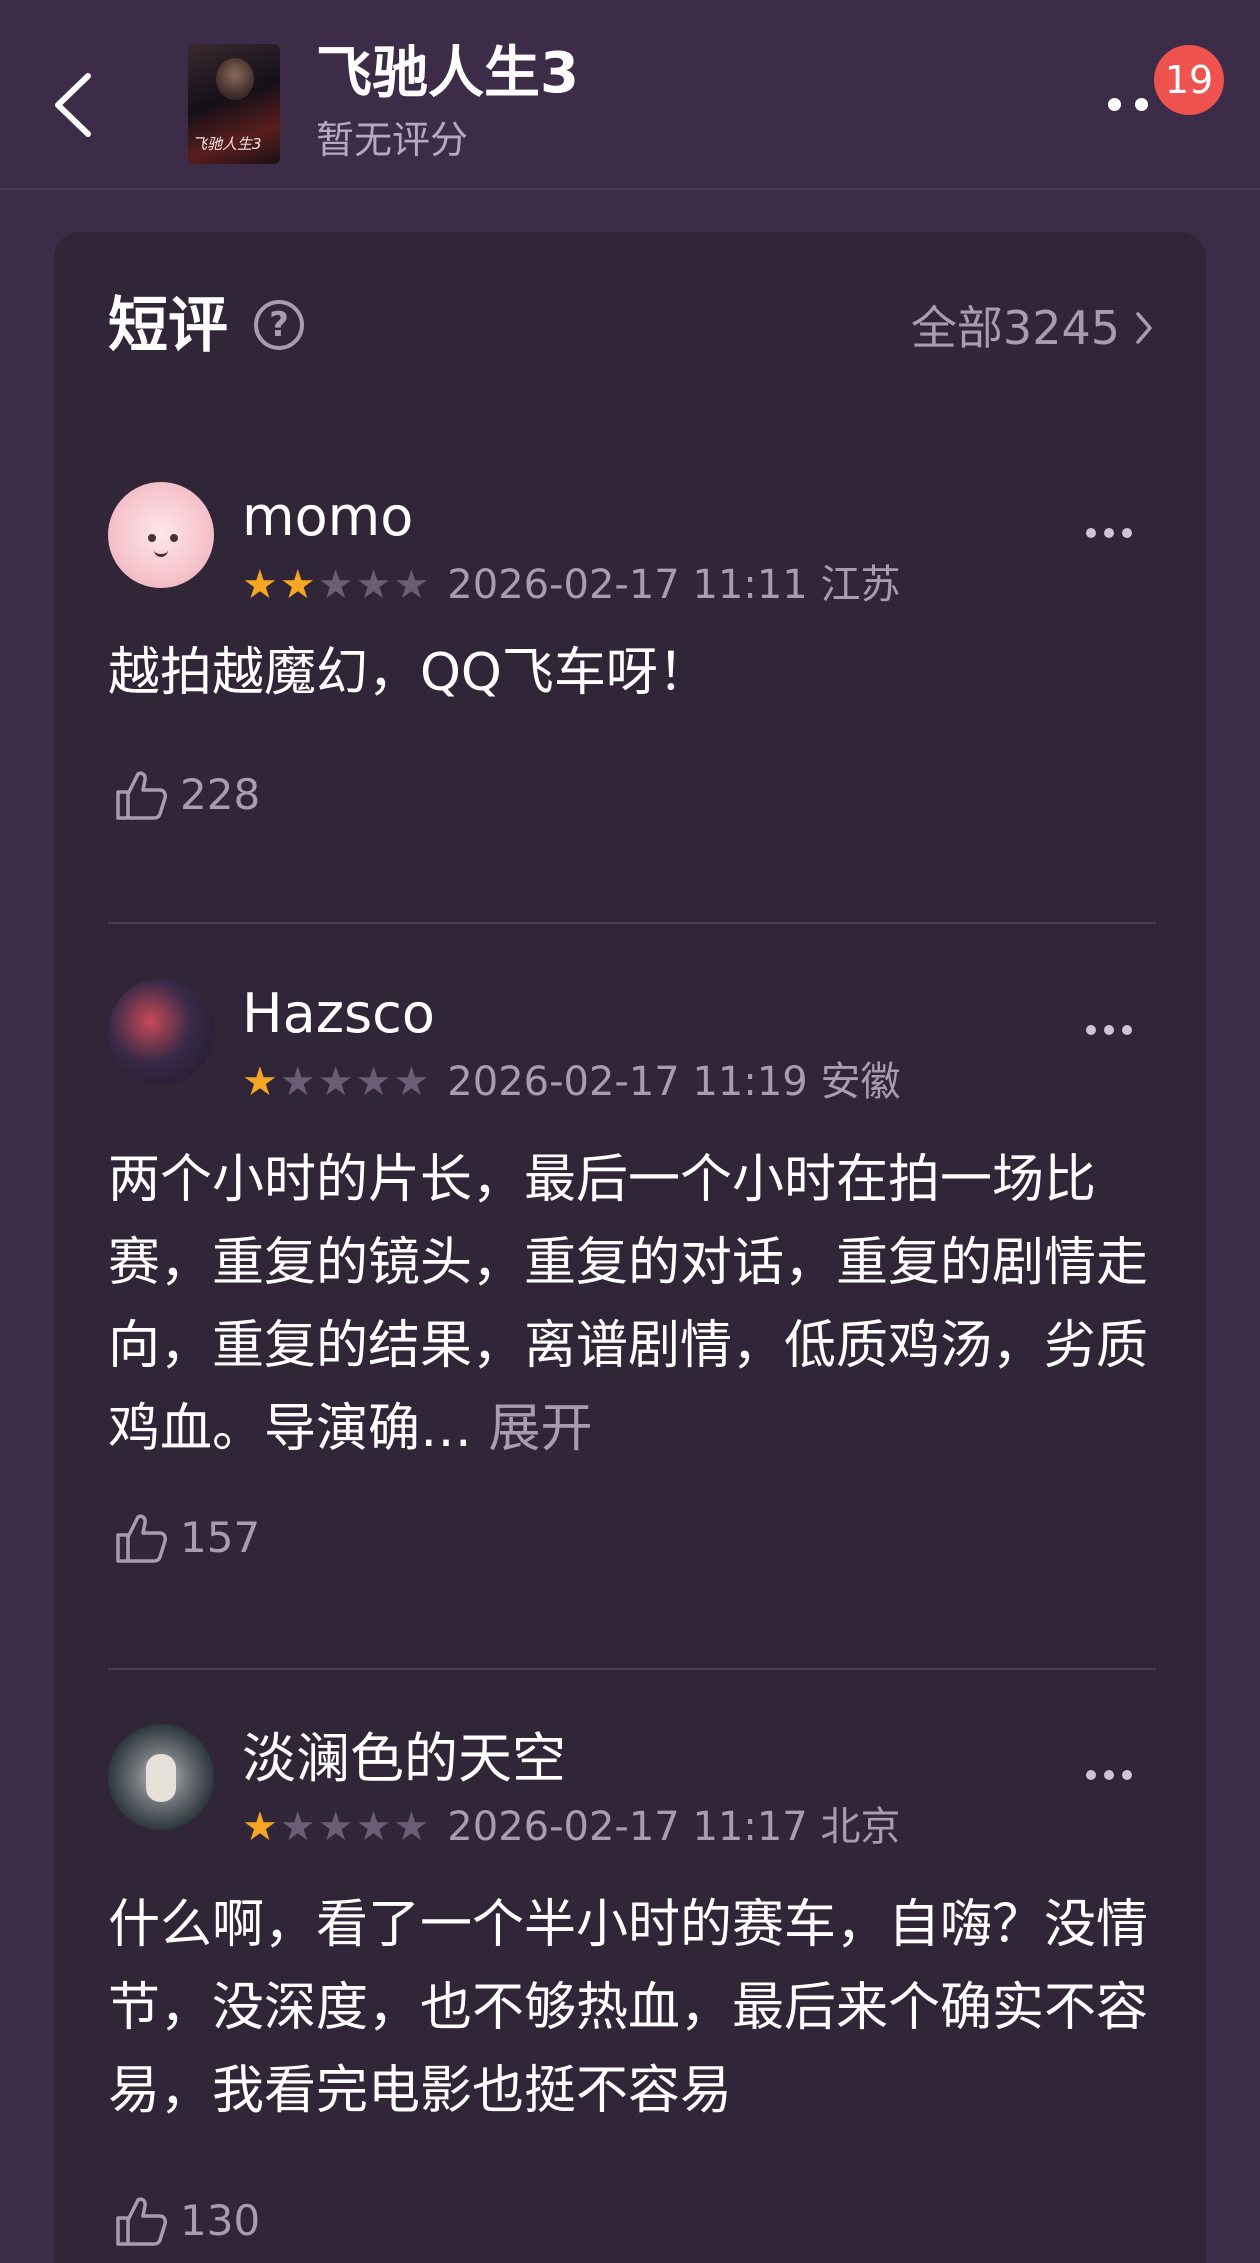 The height and width of the screenshot is (2263, 1260). Describe the element at coordinates (392, 140) in the screenshot. I see `movie-rating: 暂无评分` at that location.